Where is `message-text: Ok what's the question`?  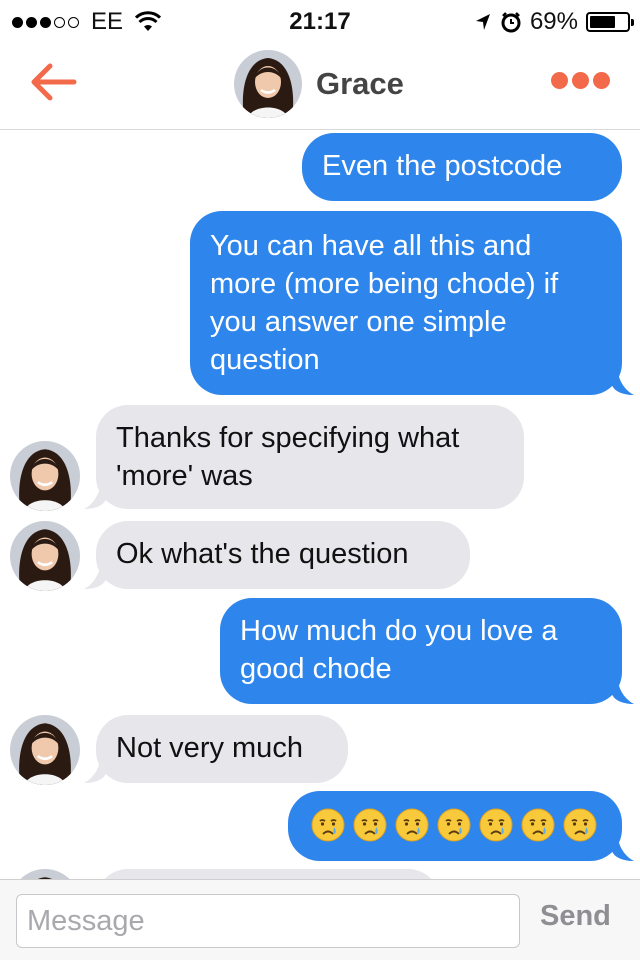 message-text: Ok what's the question is located at coordinates (262, 554).